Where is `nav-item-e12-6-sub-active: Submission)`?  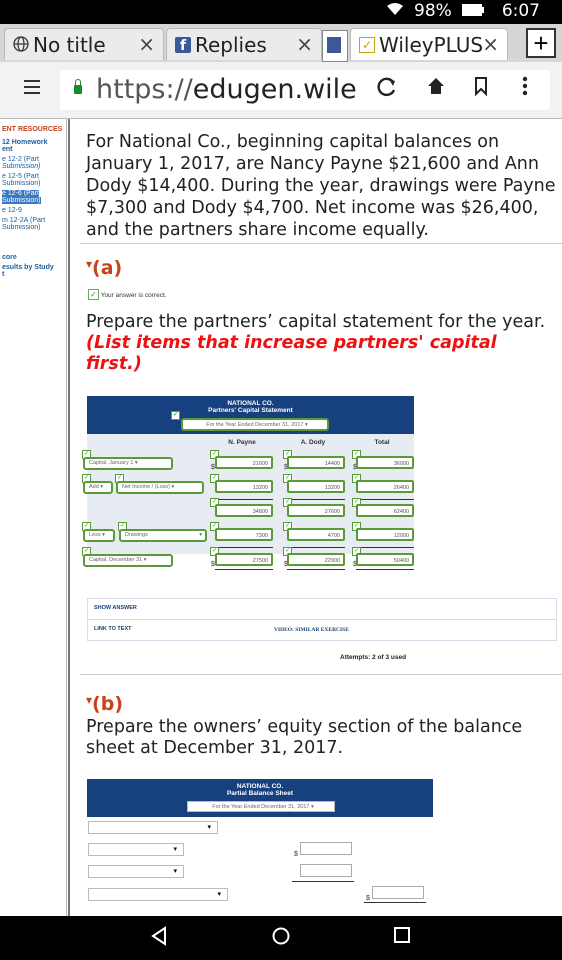 nav-item-e12-6-sub-active: Submission) is located at coordinates (21, 200).